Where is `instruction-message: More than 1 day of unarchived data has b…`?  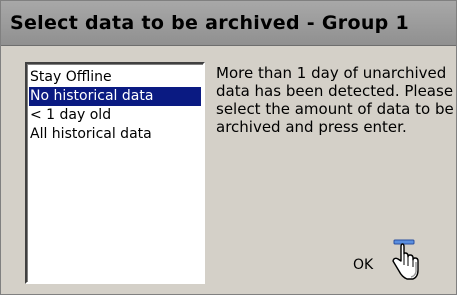 instruction-message: More than 1 day of unarchived data has b… is located at coordinates (335, 100).